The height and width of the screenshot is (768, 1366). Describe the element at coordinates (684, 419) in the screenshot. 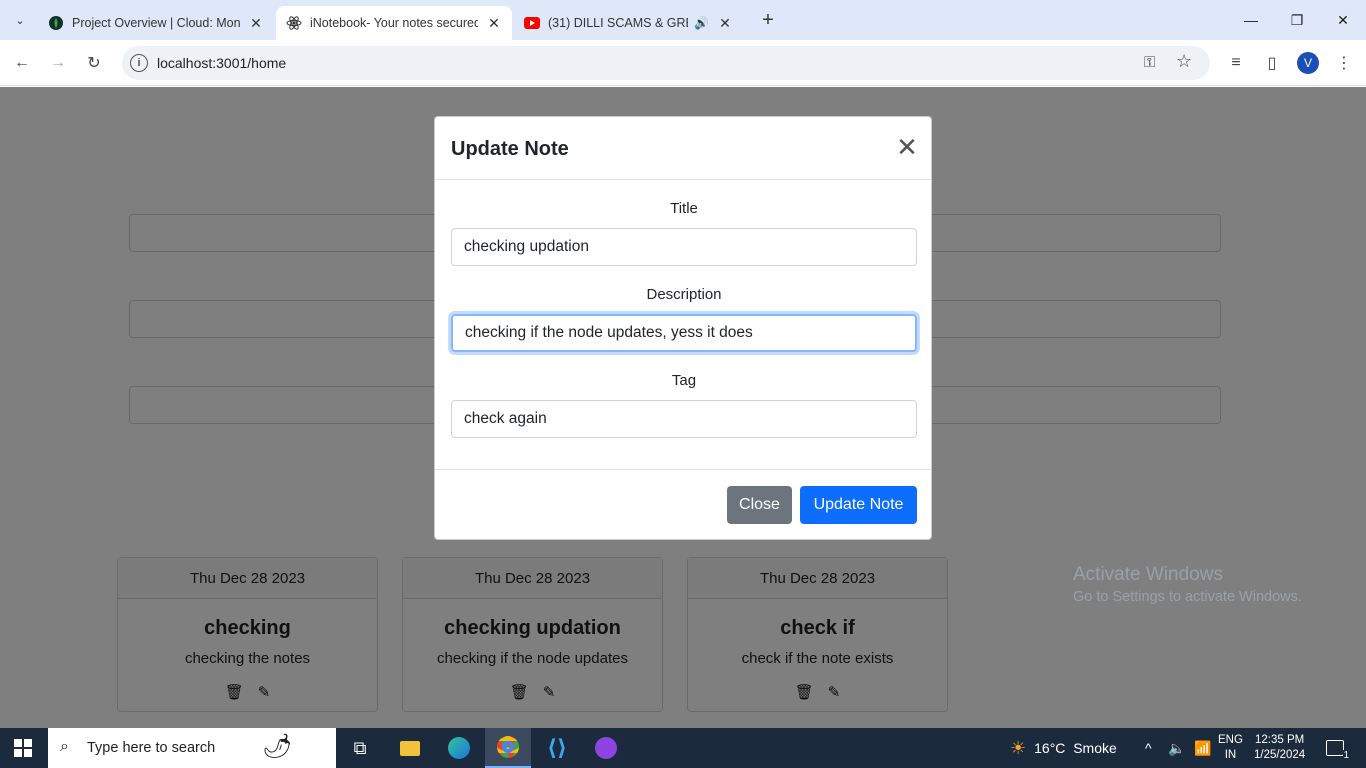

I see `tag-input` at that location.